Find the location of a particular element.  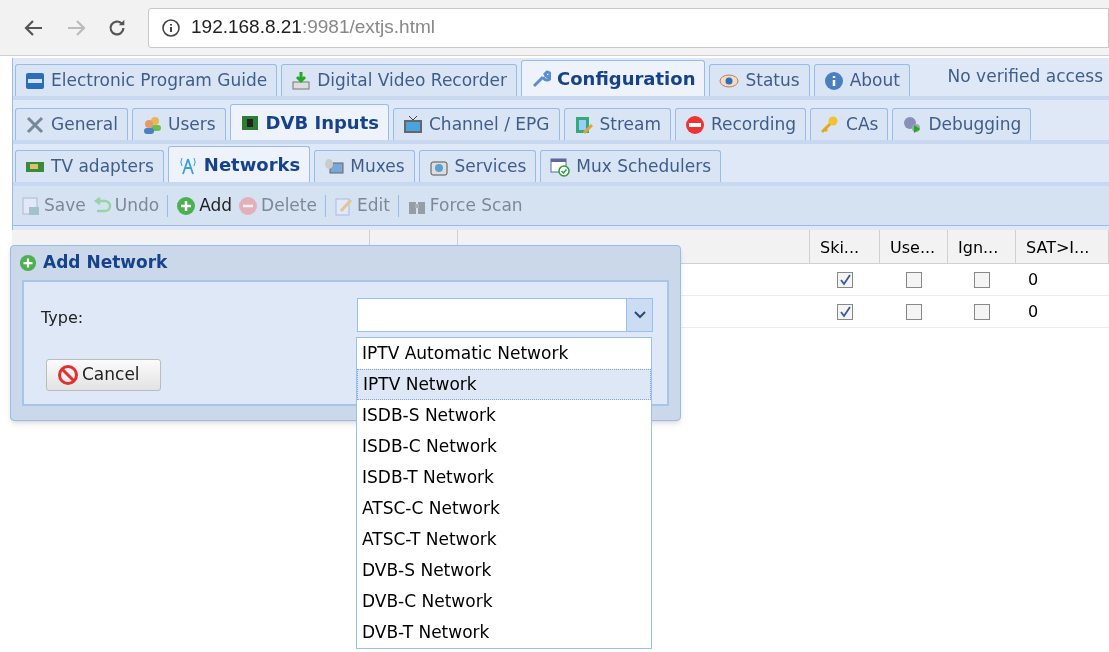

tab: Mux Schedulers is located at coordinates (631, 166).